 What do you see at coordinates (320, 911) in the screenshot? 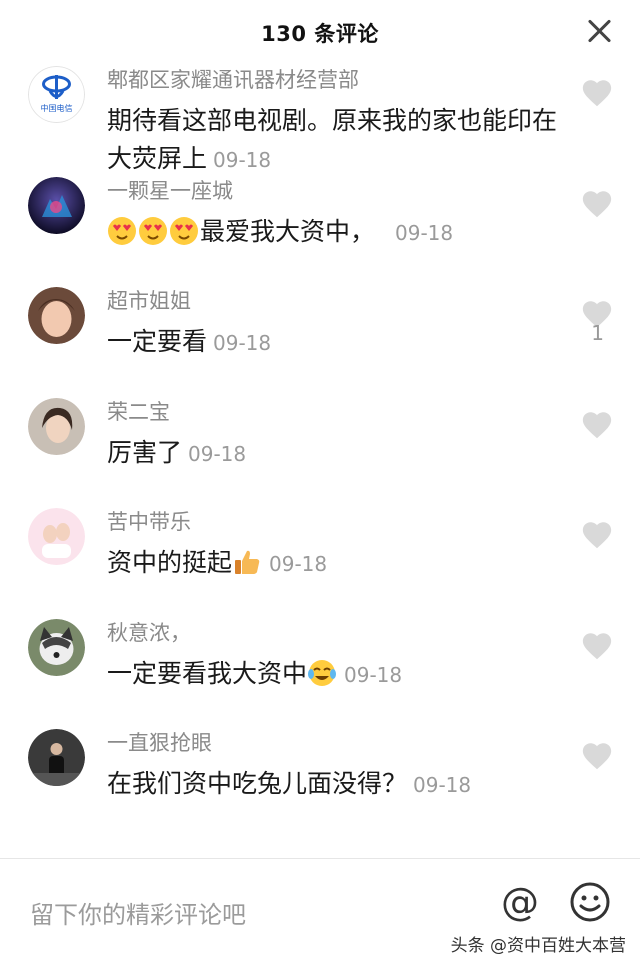
I see `comment-input-bar: 留下你的精彩评论吧 @ 头条 @资中百姓大本营` at bounding box center [320, 911].